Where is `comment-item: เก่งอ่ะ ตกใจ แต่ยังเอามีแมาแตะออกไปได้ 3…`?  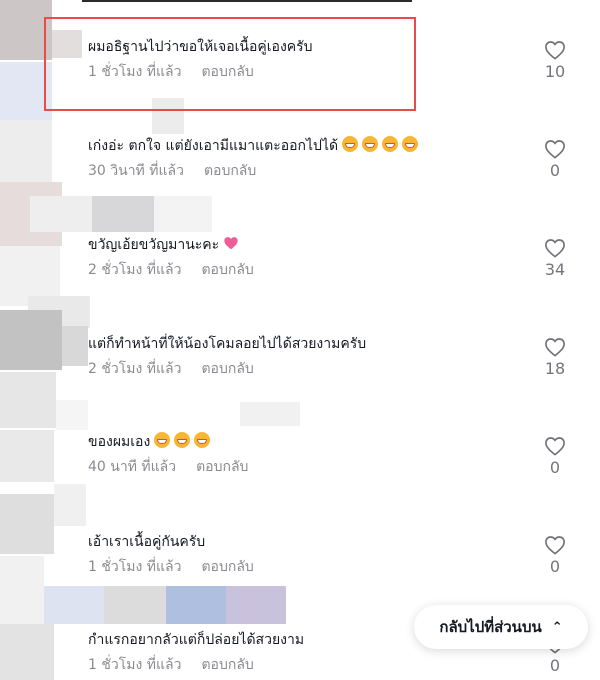 comment-item: เก่งอ่ะ ตกใจ แต่ยังเอามีแมาแตะออกไปได้ 3… is located at coordinates (344, 159).